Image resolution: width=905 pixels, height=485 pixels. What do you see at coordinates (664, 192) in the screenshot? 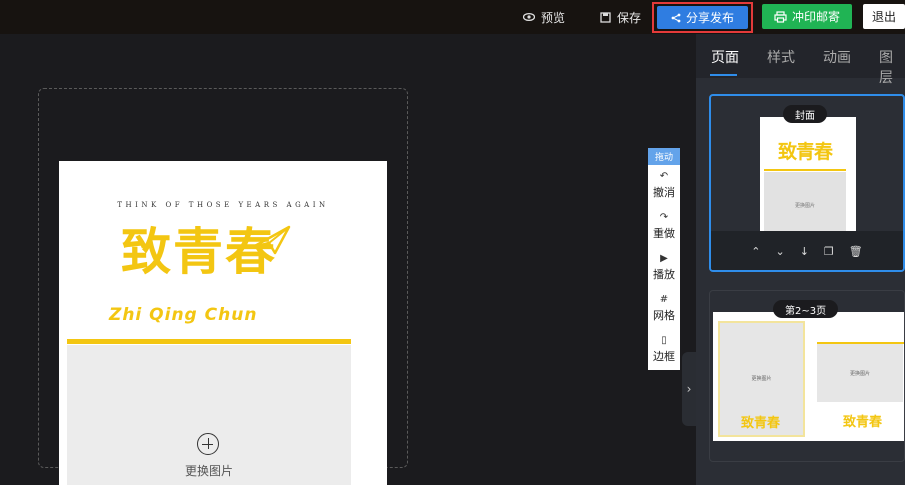
I see `undo-label: 撤消` at bounding box center [664, 192].